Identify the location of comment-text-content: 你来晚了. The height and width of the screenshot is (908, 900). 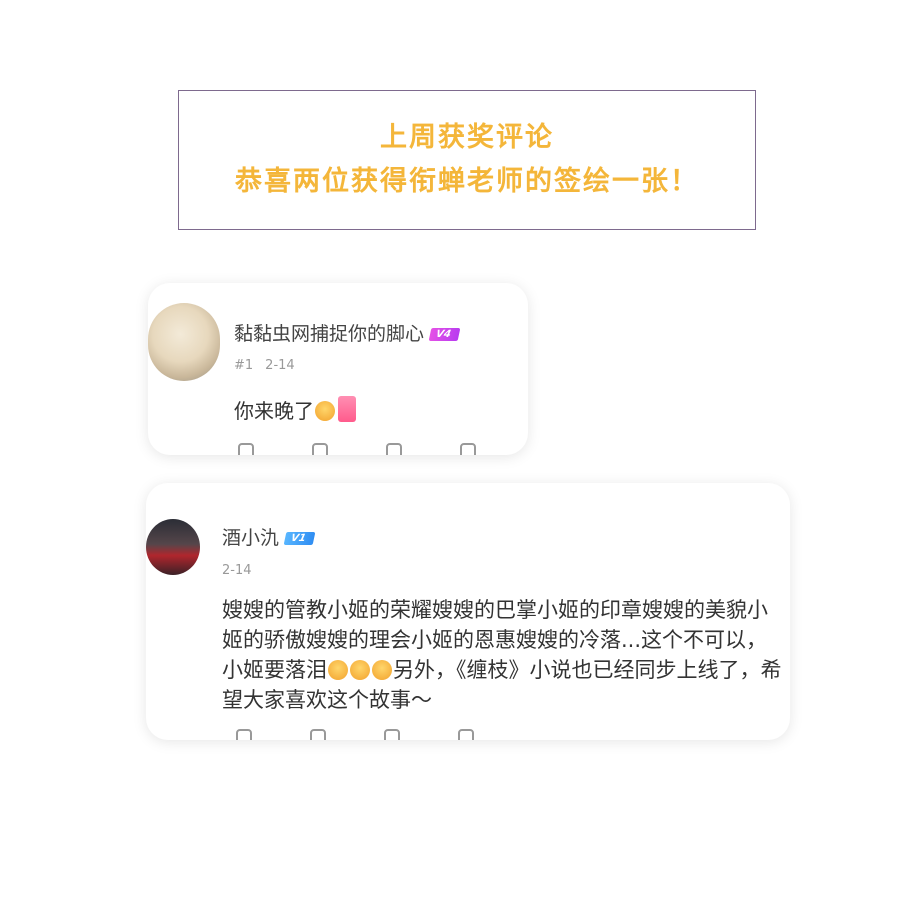
(274, 411).